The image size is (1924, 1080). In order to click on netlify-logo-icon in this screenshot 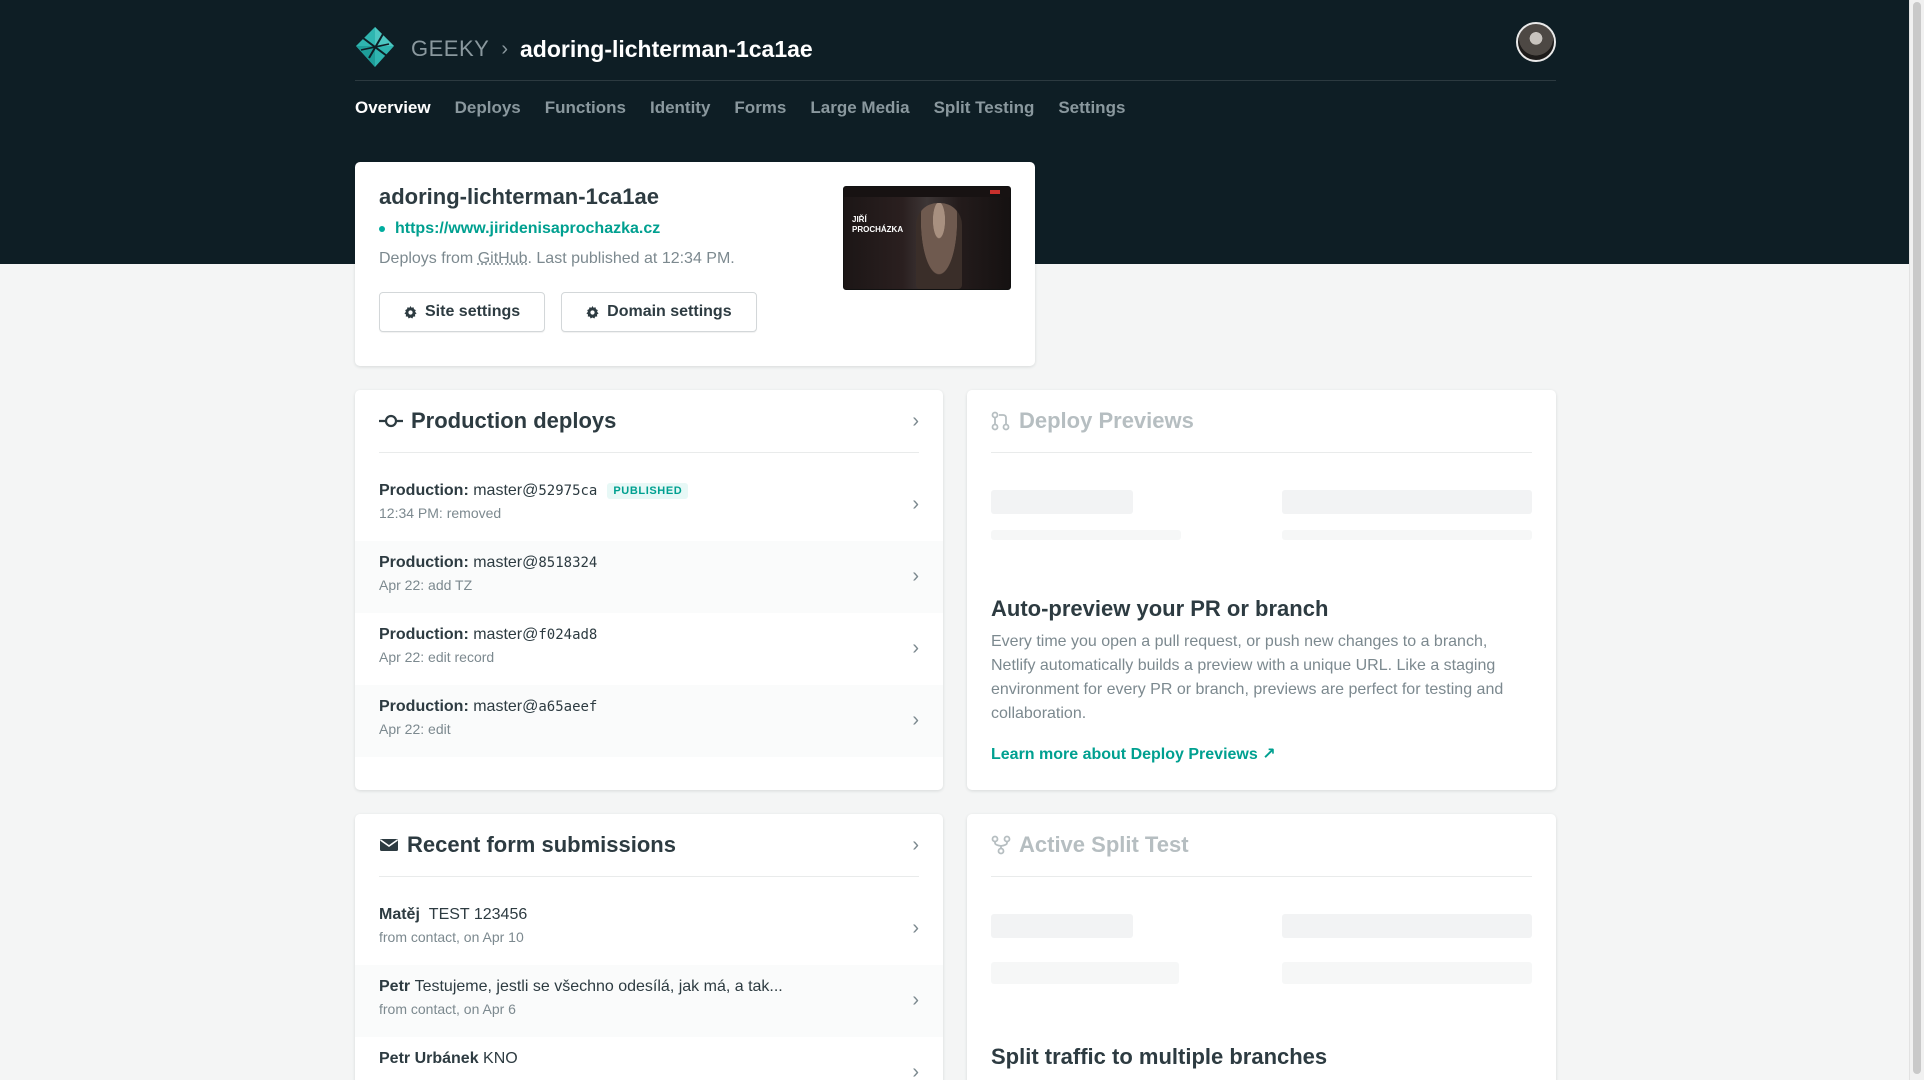, I will do `click(375, 47)`.